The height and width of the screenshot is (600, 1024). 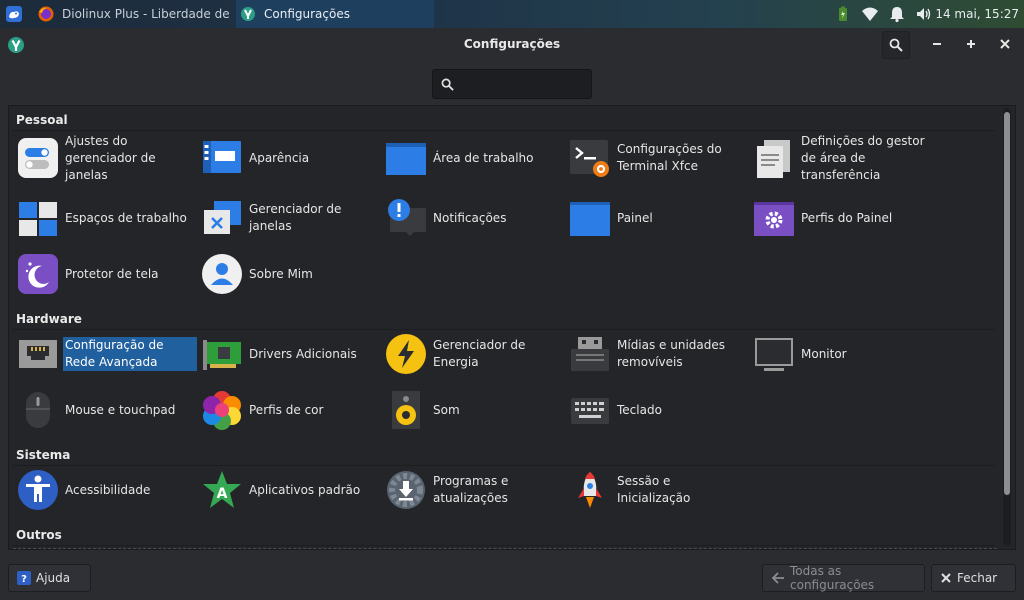 I want to click on item-programas-atualizacoes: Programas e atualizações, so click(x=475, y=490).